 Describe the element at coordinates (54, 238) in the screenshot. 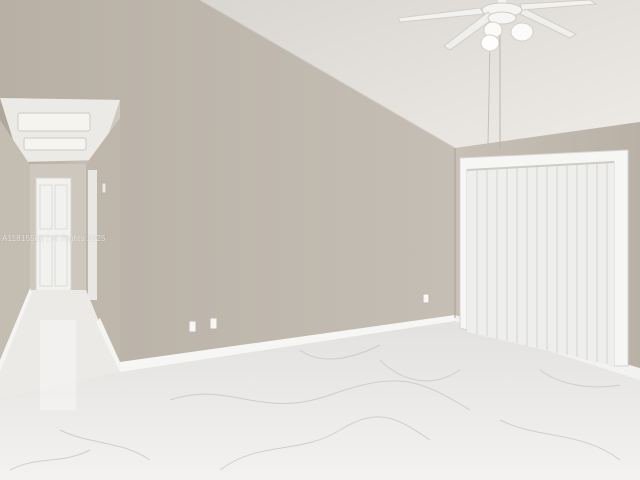

I see `watermark-text: A11815503 | Al Rights 2025` at that location.